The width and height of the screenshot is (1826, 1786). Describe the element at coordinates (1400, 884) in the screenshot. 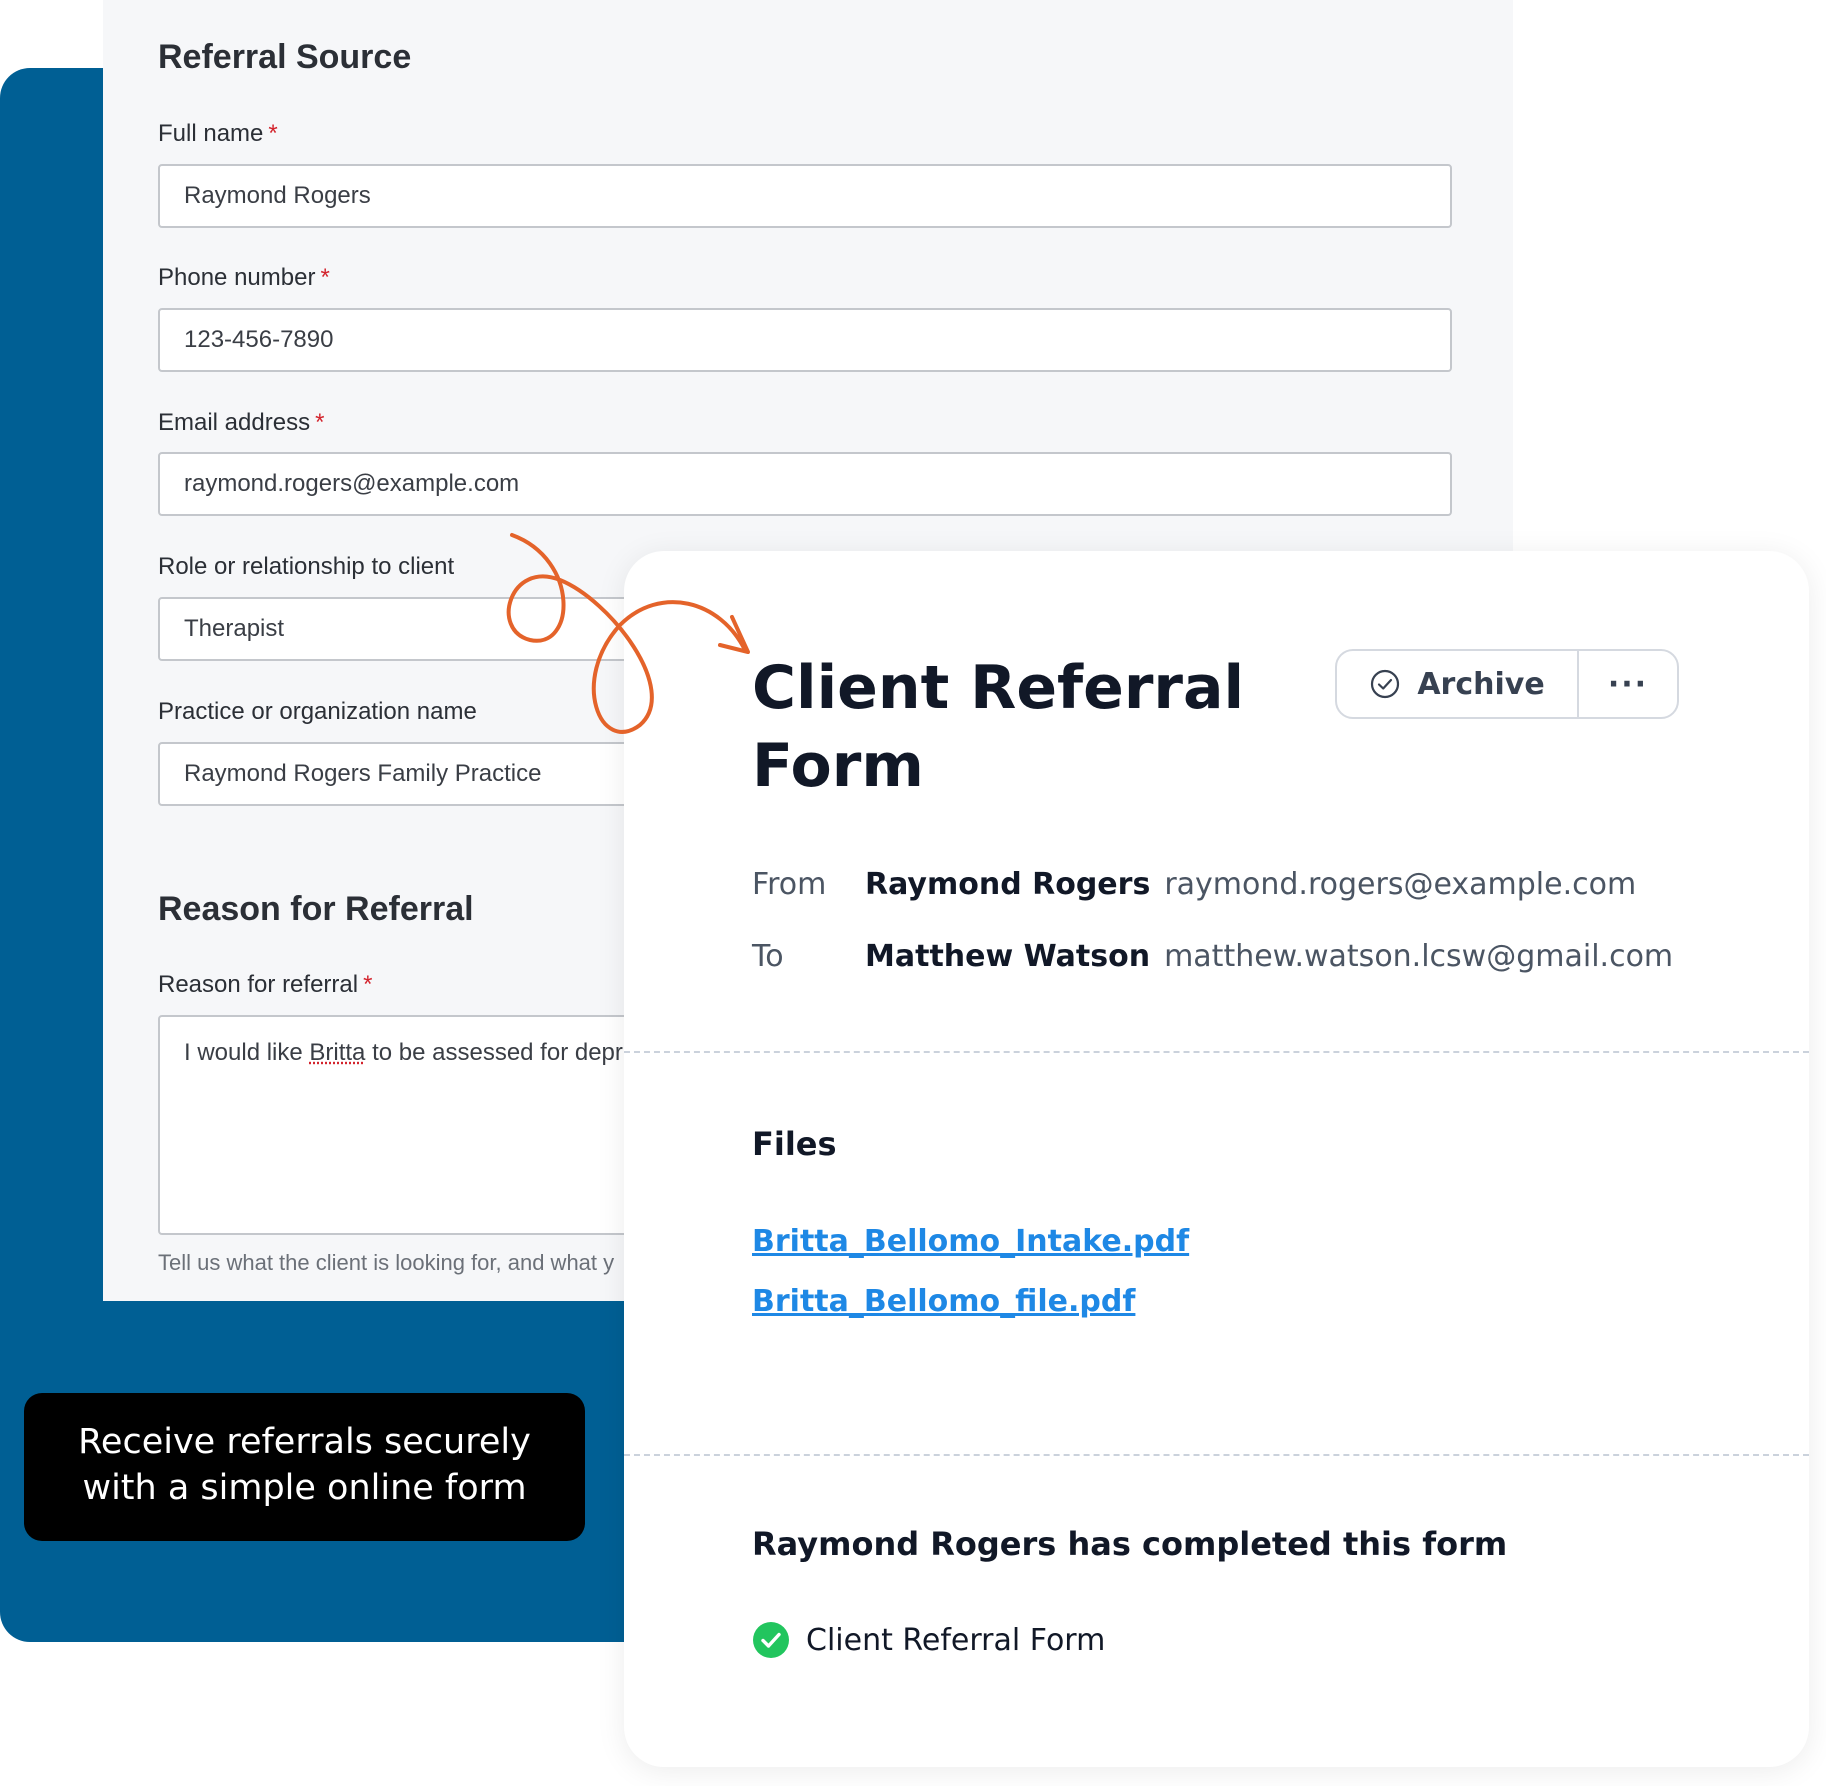

I see `from-email: raymond.rogers@example.com` at that location.